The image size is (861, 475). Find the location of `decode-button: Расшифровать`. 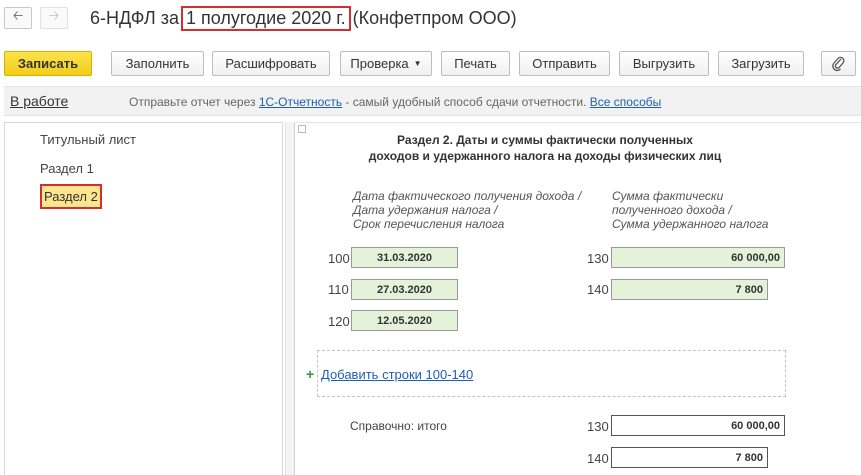

decode-button: Расшифровать is located at coordinates (271, 63).